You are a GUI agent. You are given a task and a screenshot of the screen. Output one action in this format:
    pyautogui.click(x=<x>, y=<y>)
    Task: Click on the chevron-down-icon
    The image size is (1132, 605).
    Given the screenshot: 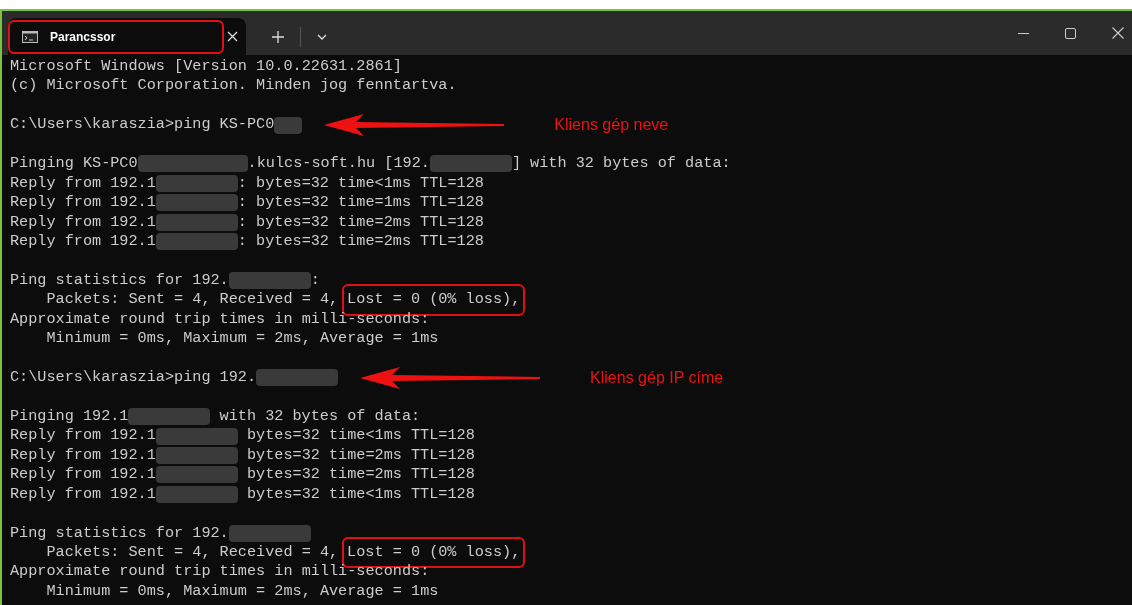 What is the action you would take?
    pyautogui.click(x=322, y=36)
    